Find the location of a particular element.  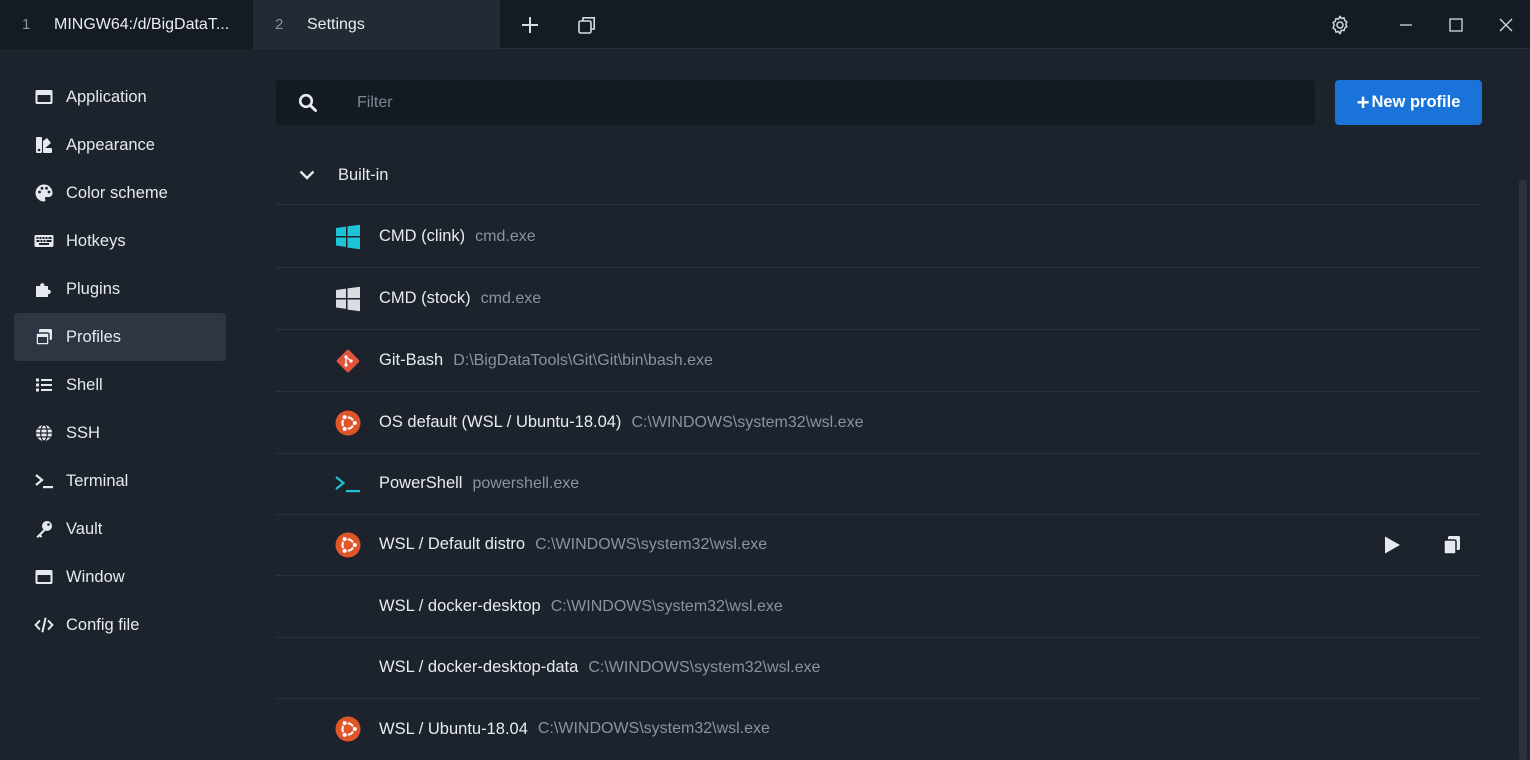

sidebar-item-label: Terminal is located at coordinates (97, 480).